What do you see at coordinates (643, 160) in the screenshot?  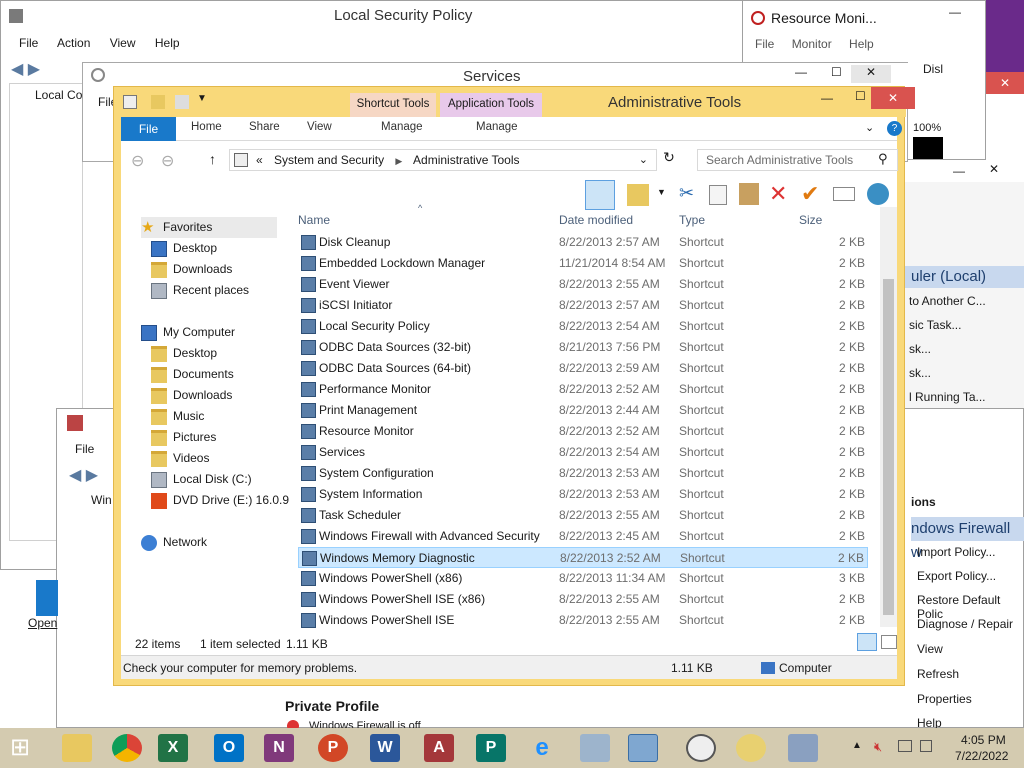 I see `address-dropdown-icon: ⌄` at bounding box center [643, 160].